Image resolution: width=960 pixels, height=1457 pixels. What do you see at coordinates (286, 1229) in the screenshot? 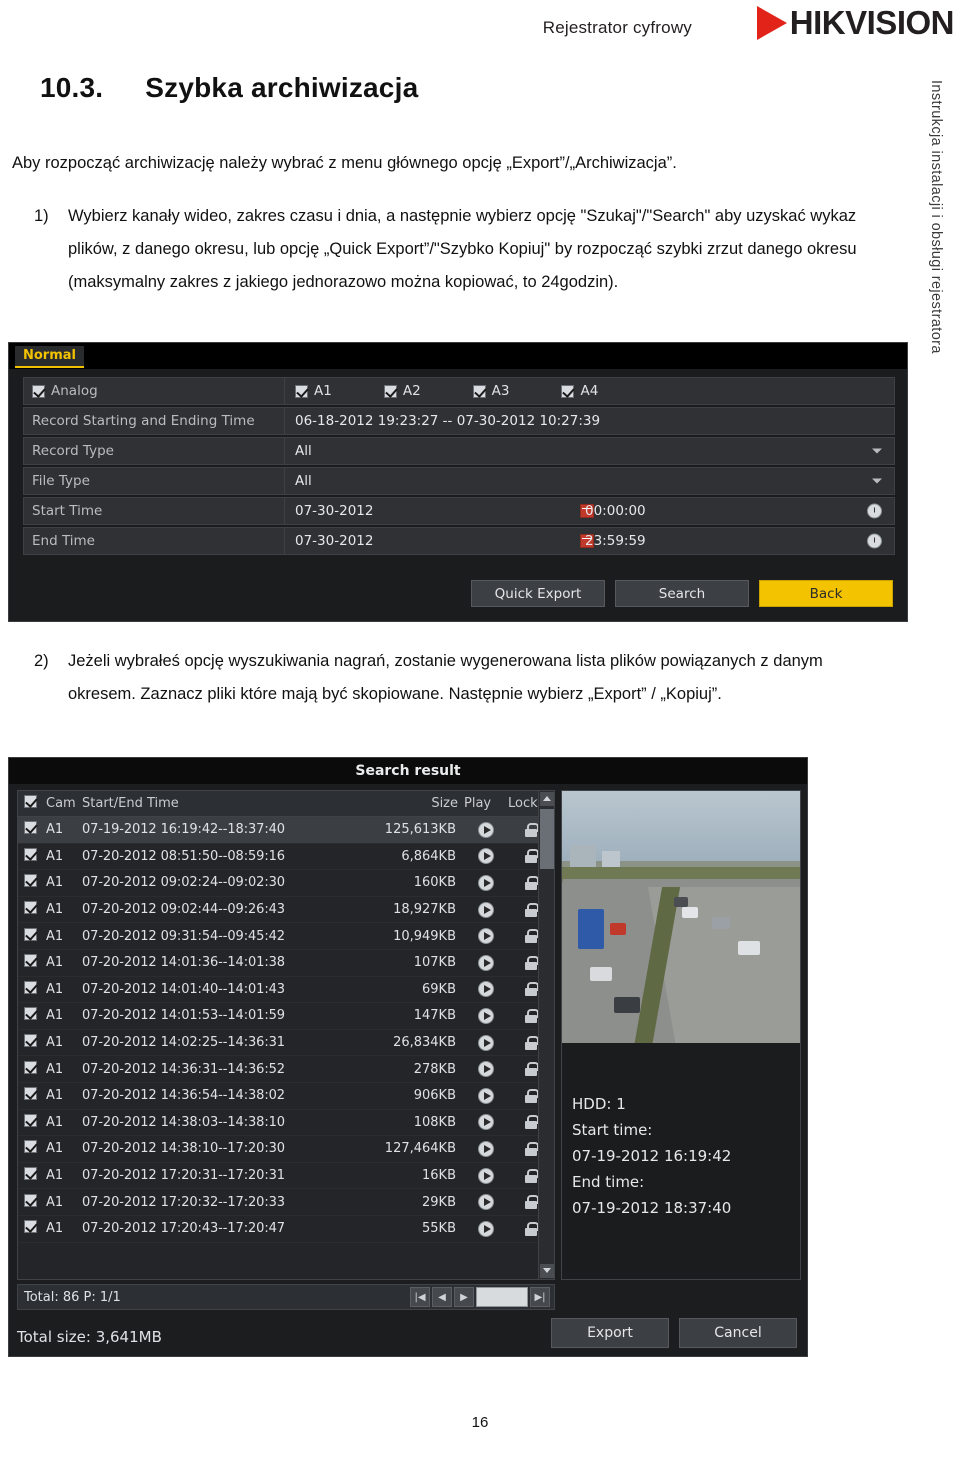
I see `table-row: A1 07-20-2012 17:20:43--17:20:47 55KB` at bounding box center [286, 1229].